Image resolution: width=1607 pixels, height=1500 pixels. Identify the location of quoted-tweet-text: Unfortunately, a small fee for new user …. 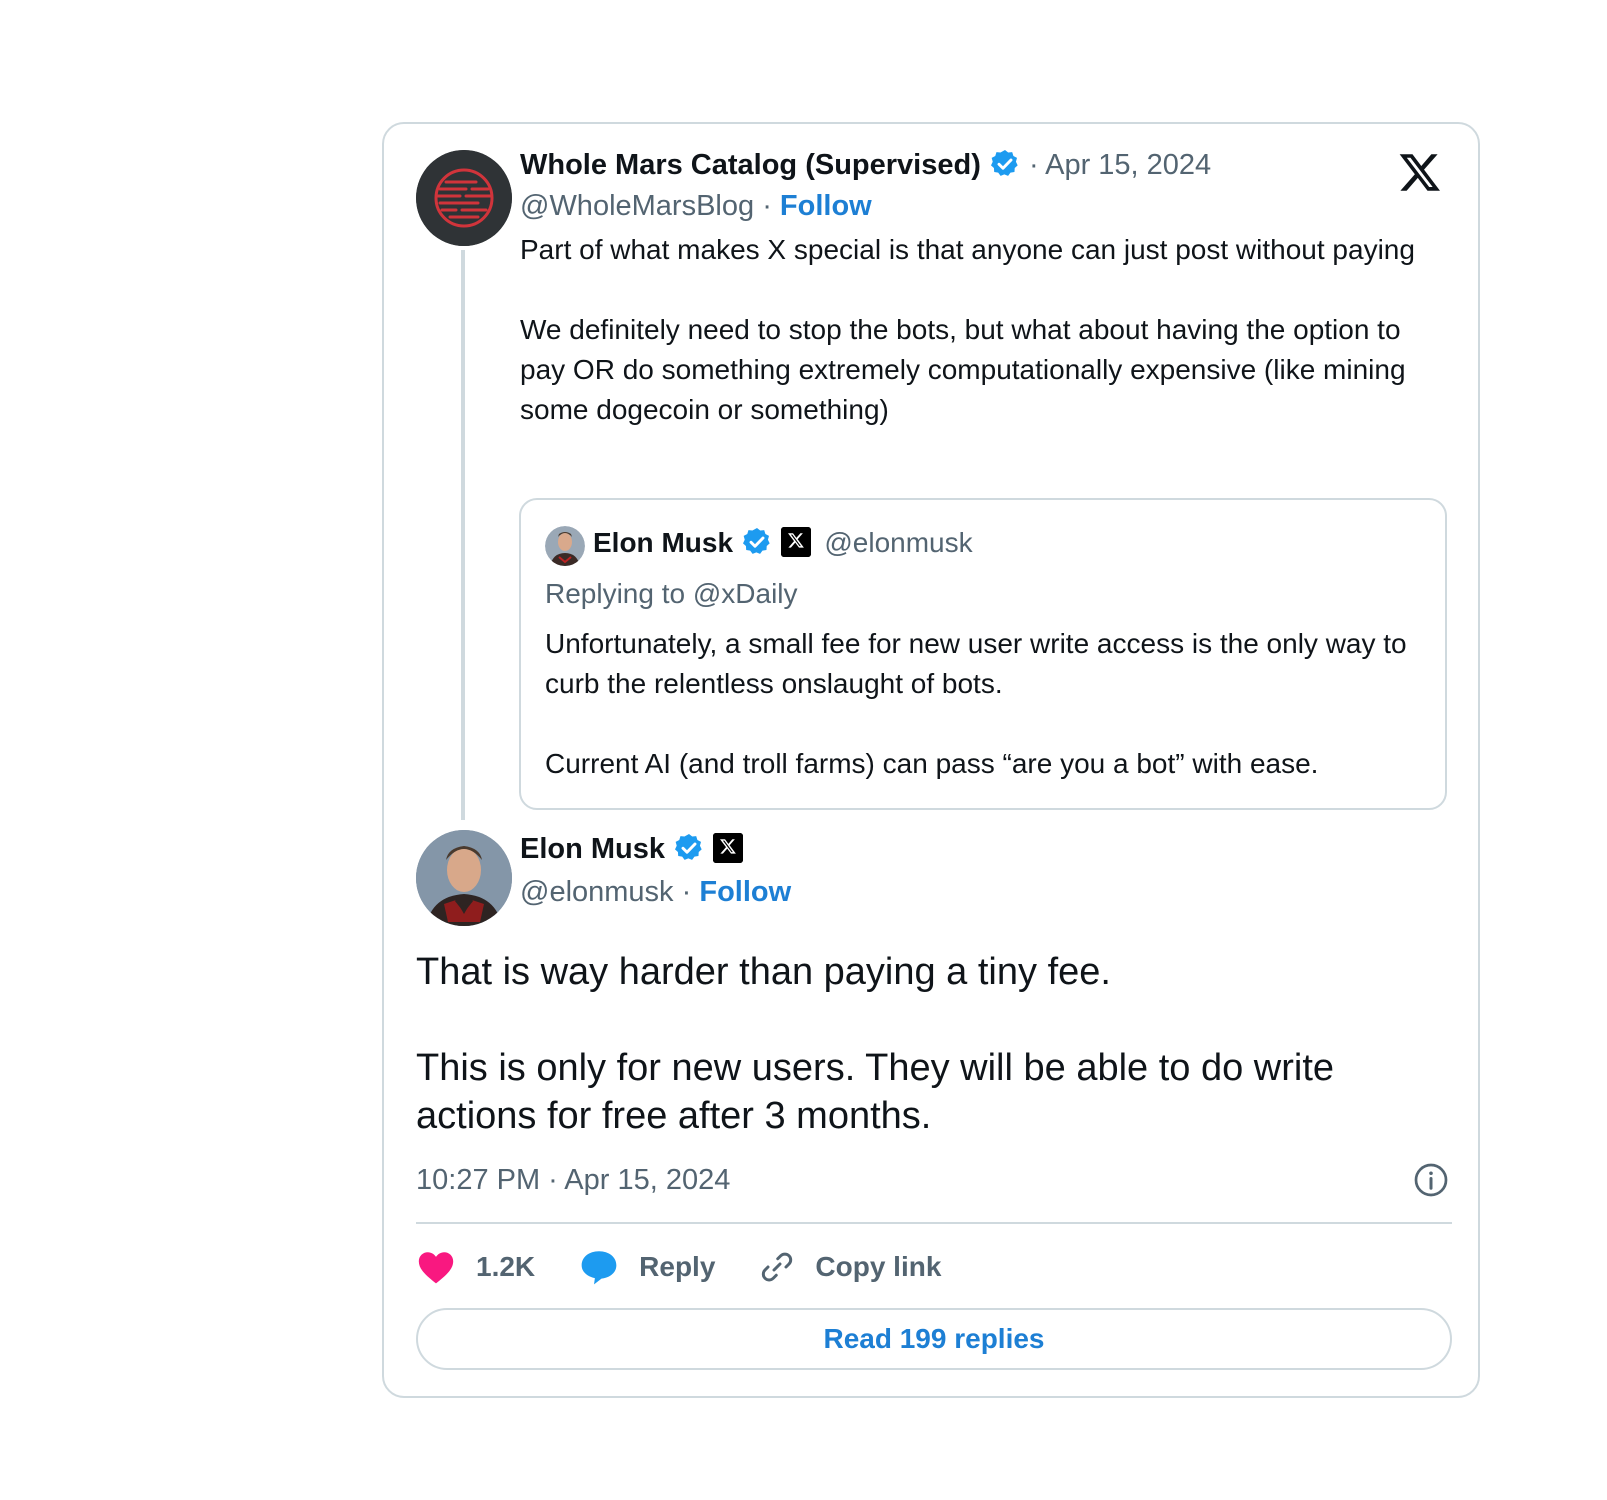
(976, 703).